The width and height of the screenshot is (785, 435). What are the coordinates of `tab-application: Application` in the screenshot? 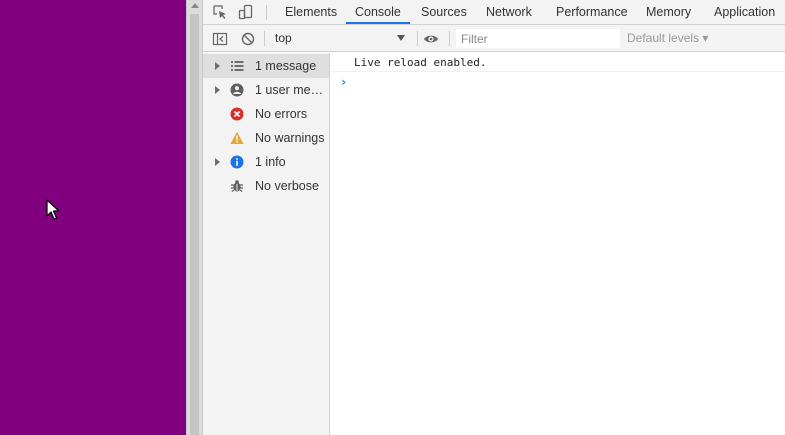 It's located at (744, 12).